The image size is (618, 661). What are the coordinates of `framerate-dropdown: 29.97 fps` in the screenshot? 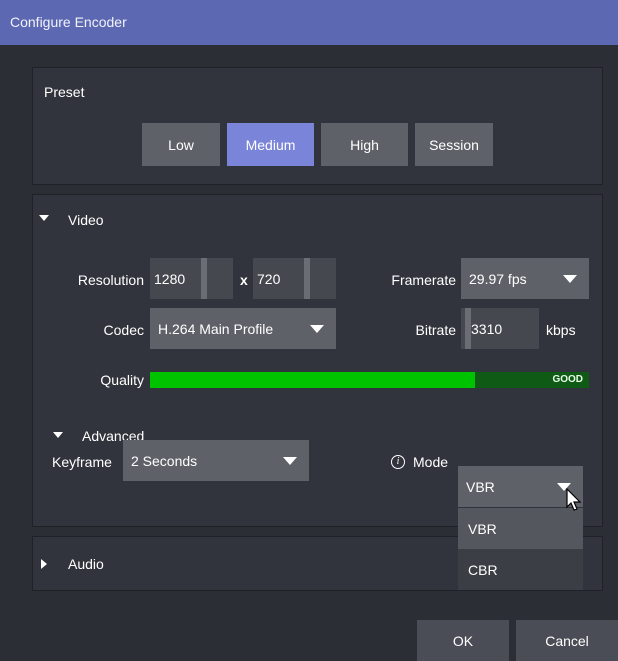 It's located at (525, 278).